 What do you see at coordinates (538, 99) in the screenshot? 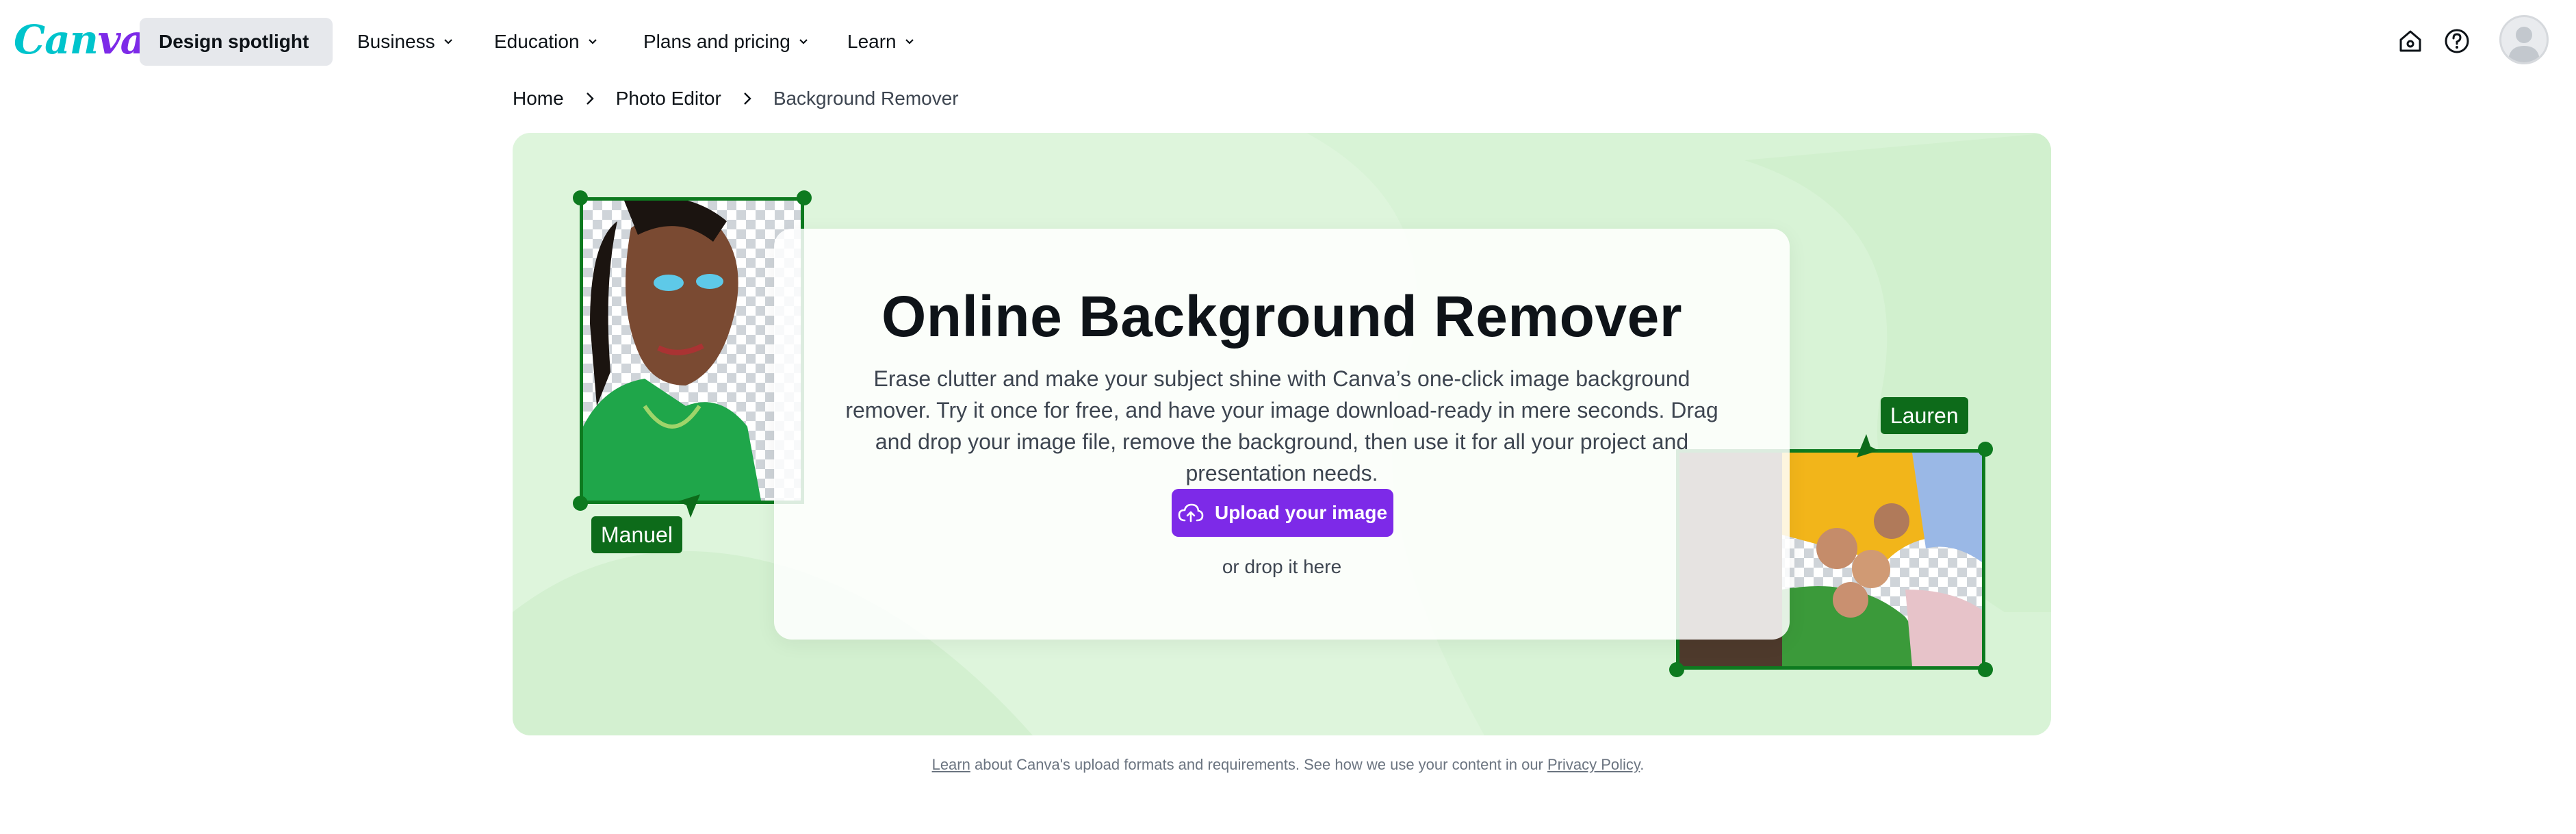
I see `breadcrumb-home: Home` at bounding box center [538, 99].